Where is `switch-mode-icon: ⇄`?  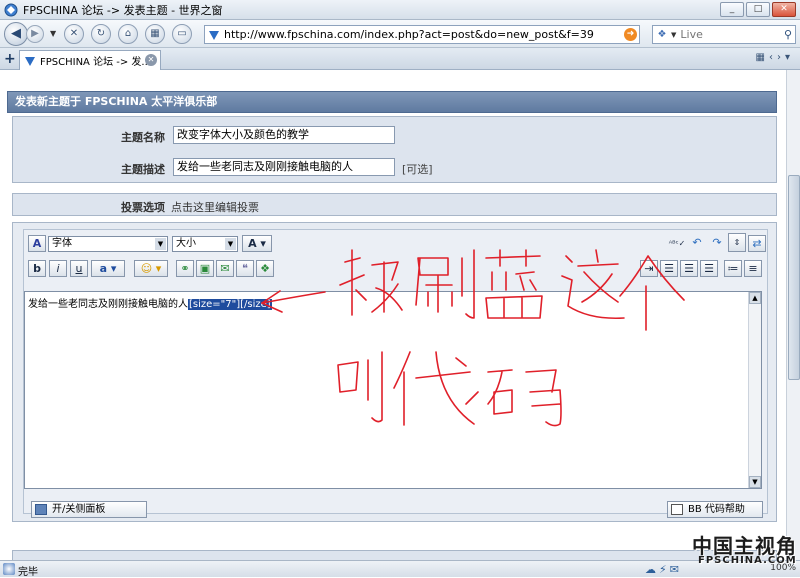 switch-mode-icon: ⇄ is located at coordinates (757, 243).